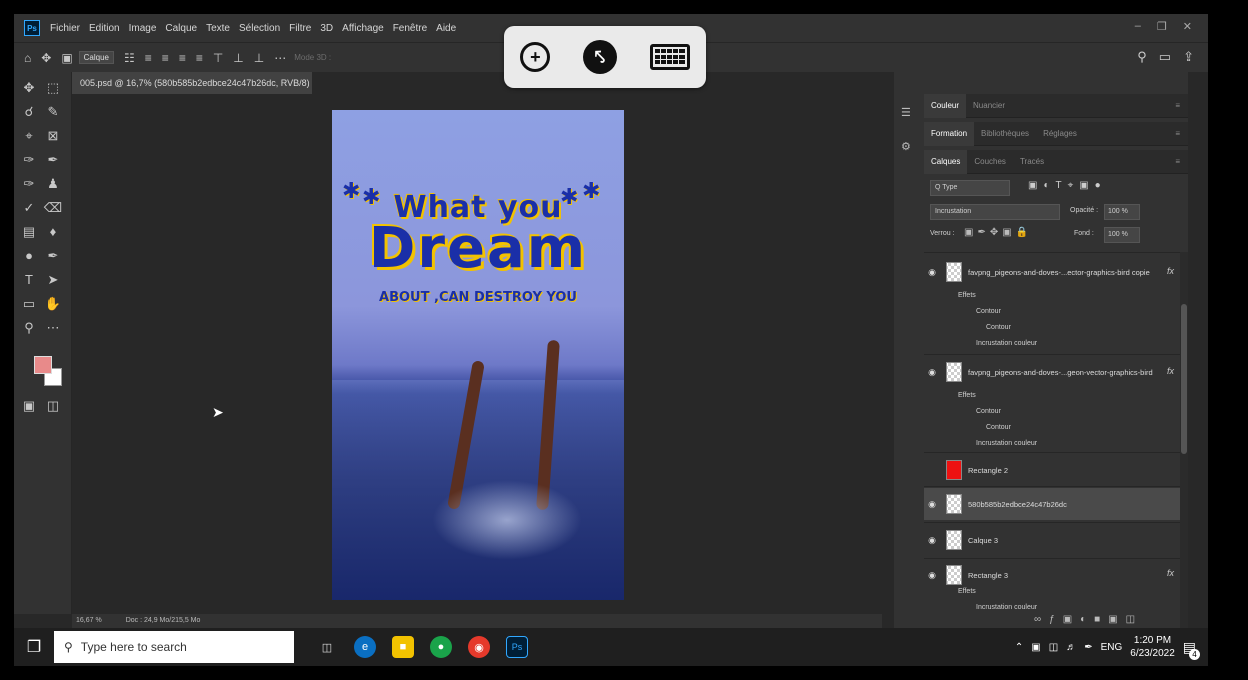  What do you see at coordinates (403, 647) in the screenshot?
I see `file-explorer-icon: ■` at bounding box center [403, 647].